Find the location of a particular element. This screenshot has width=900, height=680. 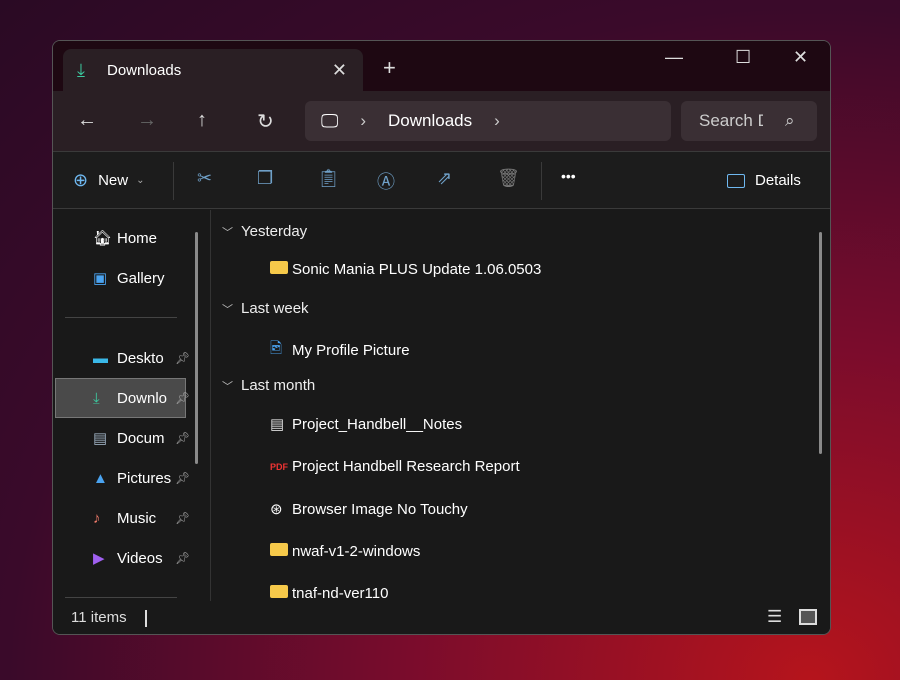

up-button: ↑ is located at coordinates (202, 120).